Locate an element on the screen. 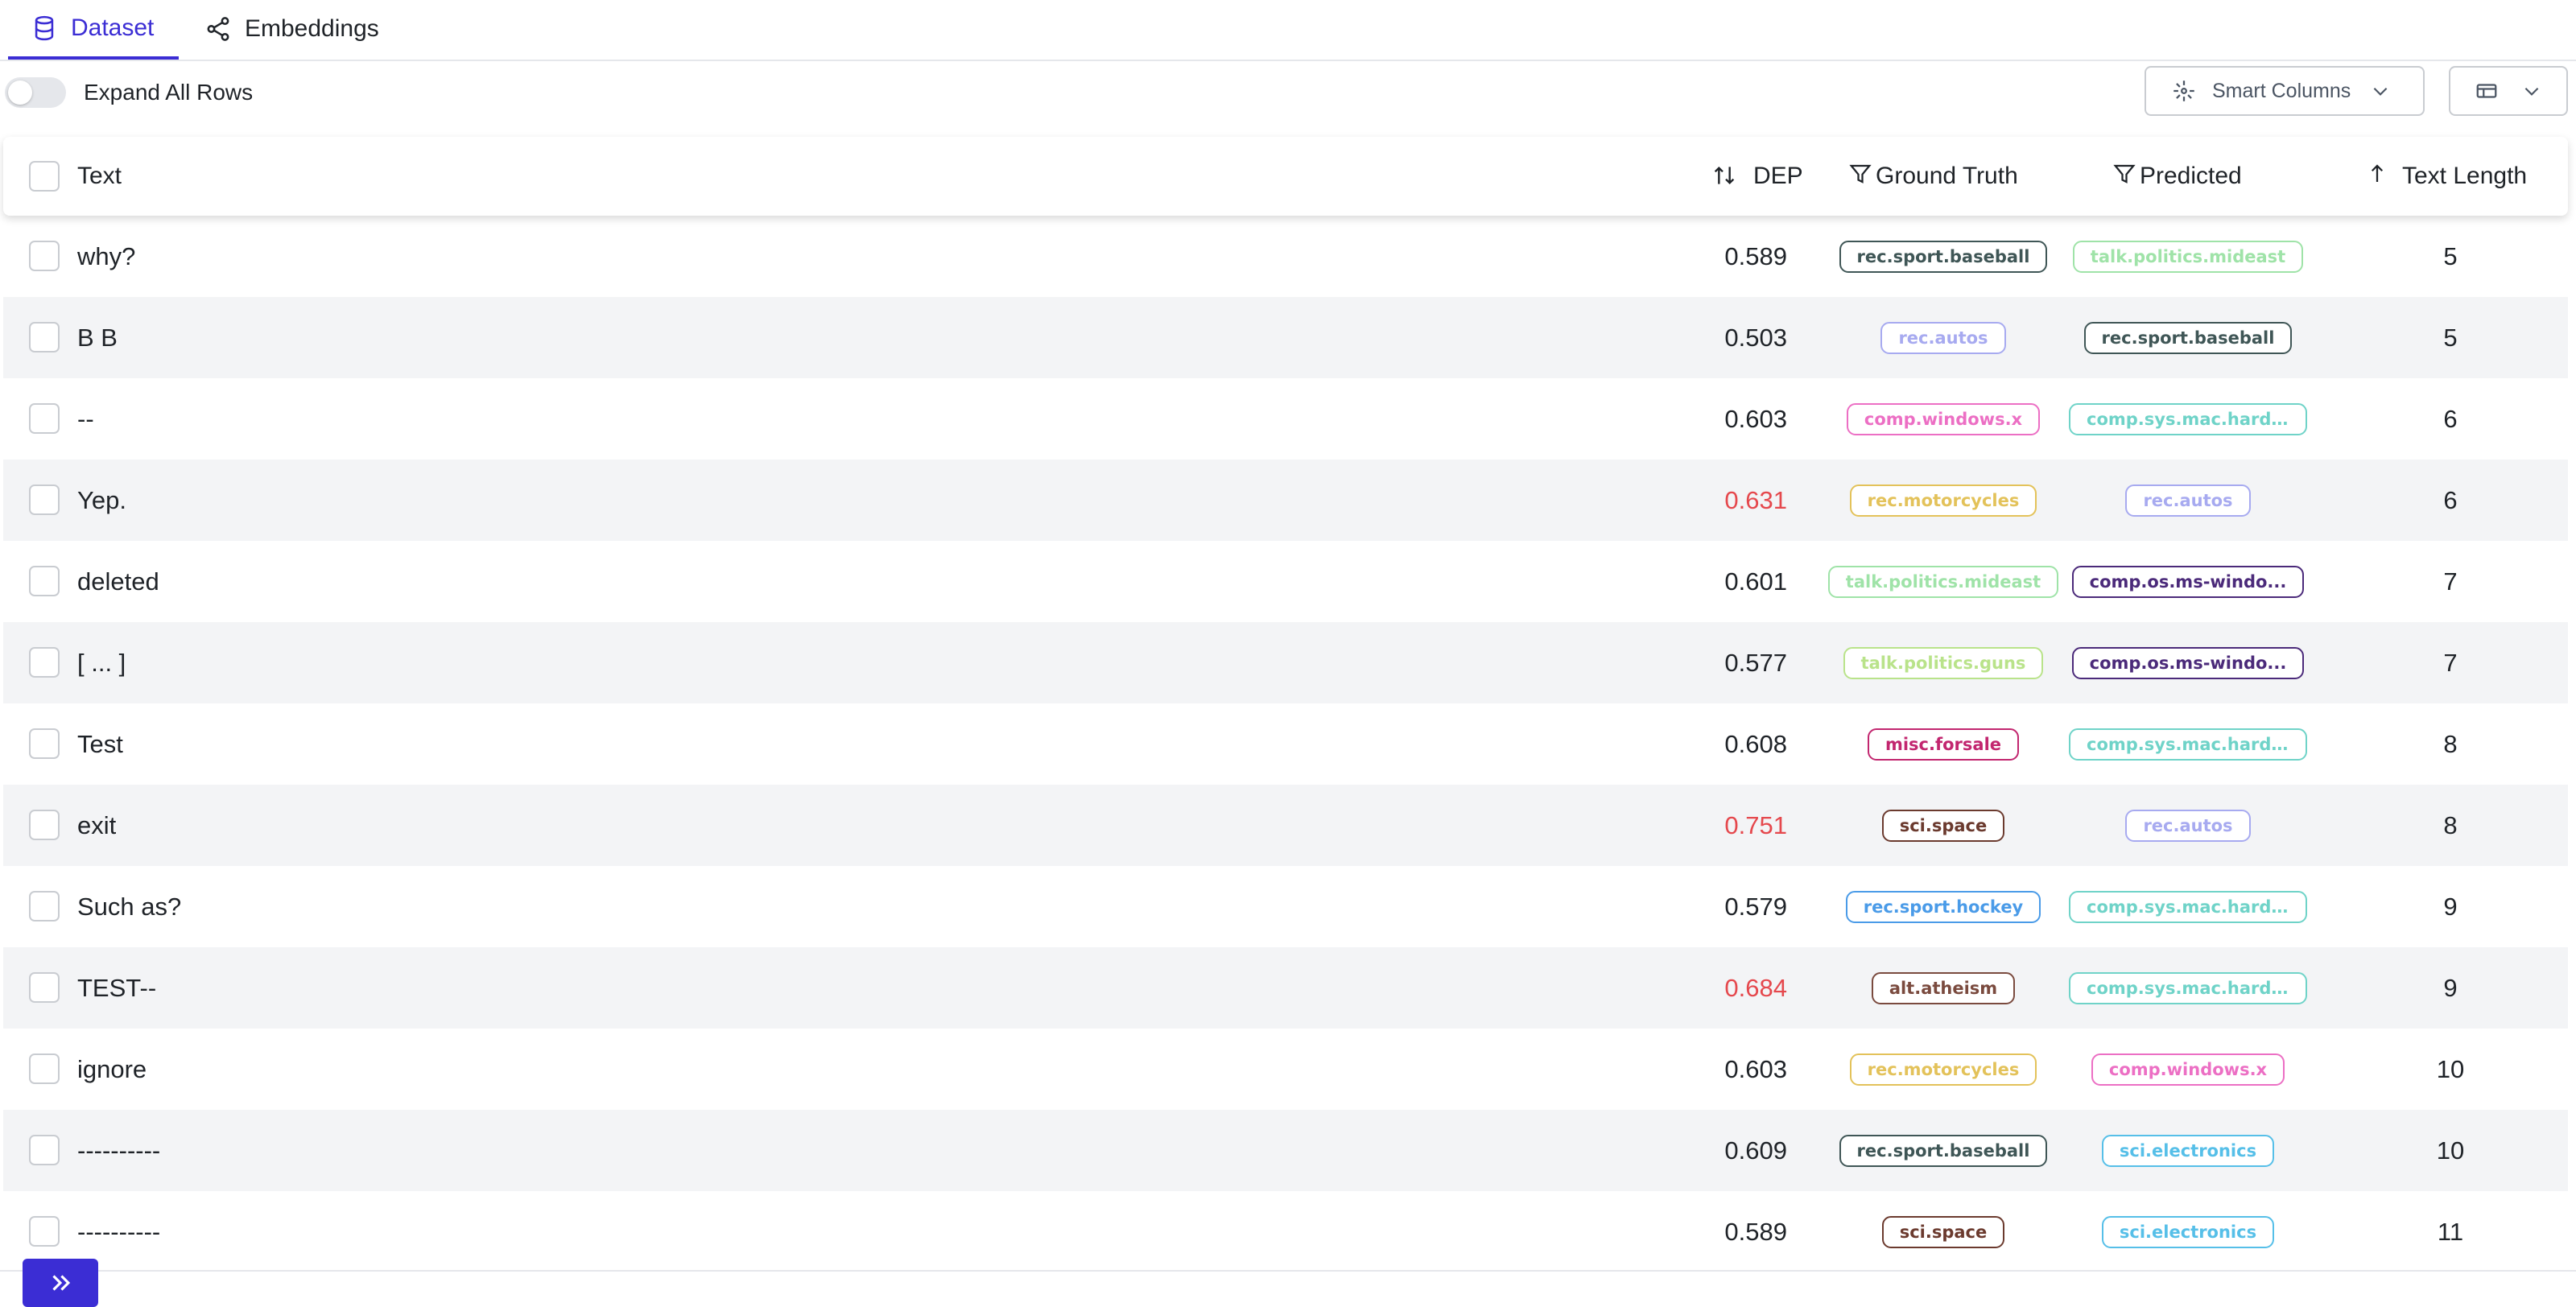  predicted-tag: sci.electronics is located at coordinates (2188, 1150).